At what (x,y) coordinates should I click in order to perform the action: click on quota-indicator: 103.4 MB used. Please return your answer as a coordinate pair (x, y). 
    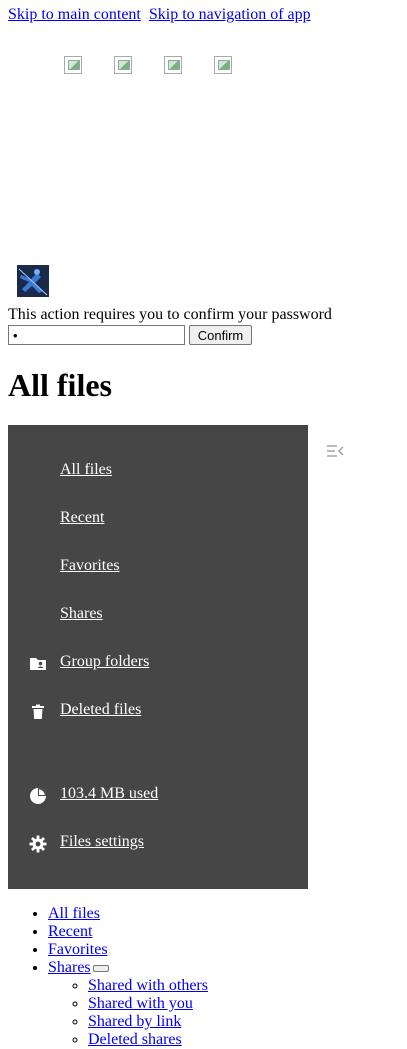
    Looking at the image, I should click on (158, 795).